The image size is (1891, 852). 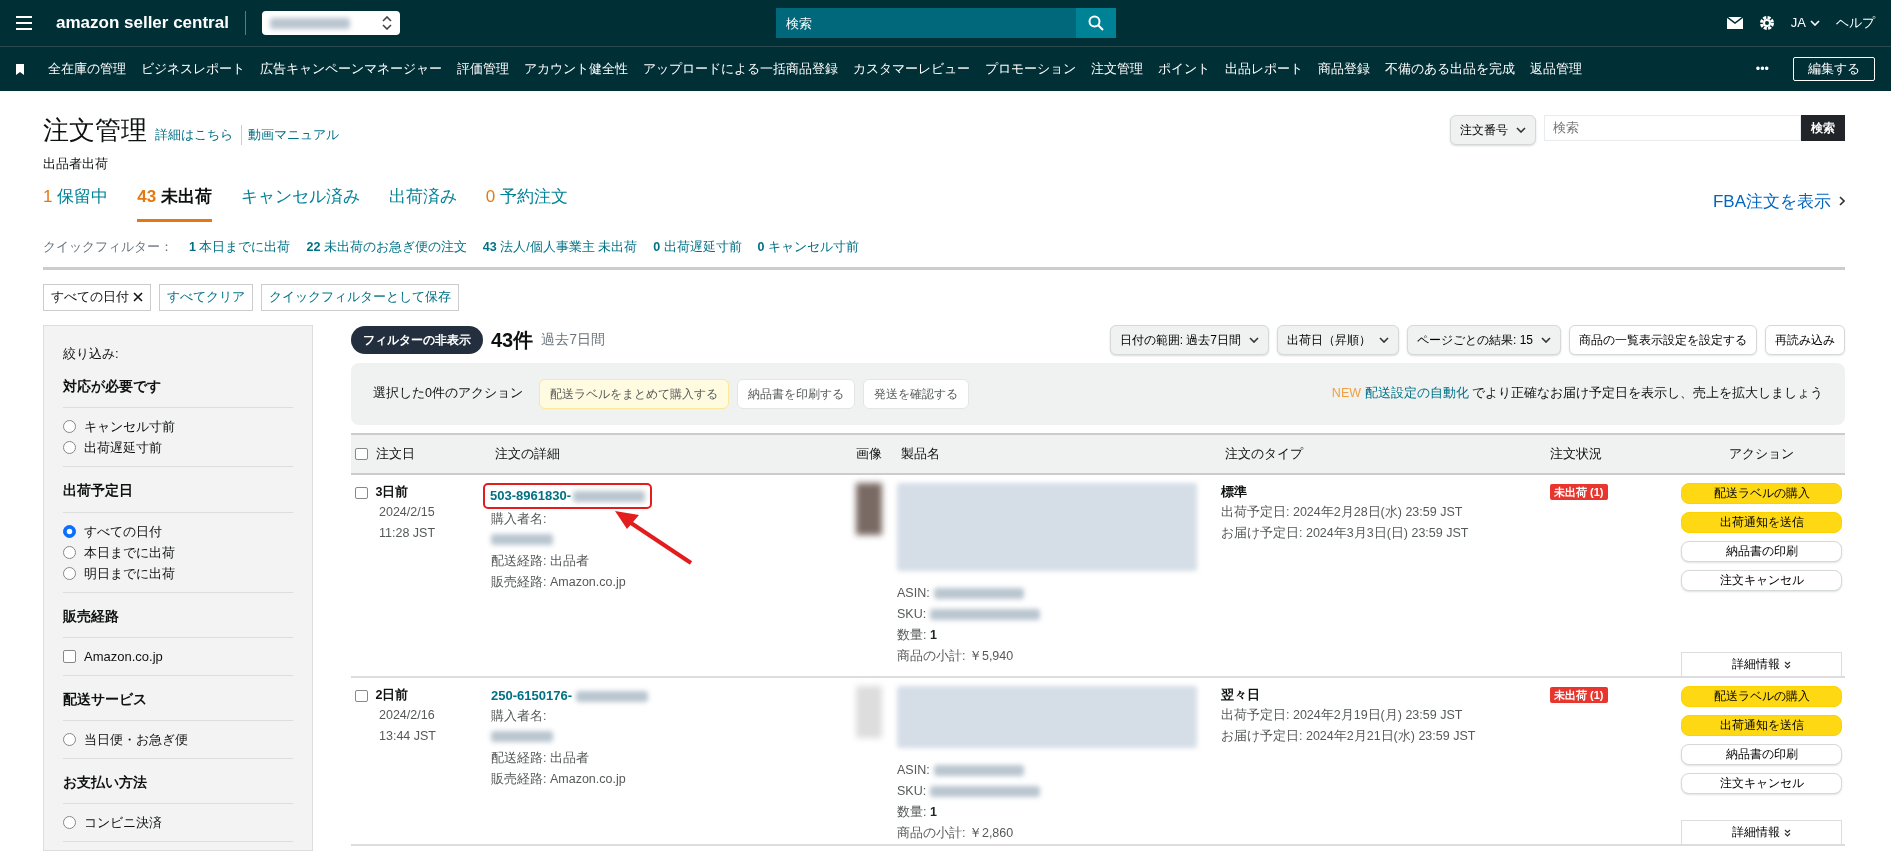 What do you see at coordinates (1349, 737) in the screenshot?
I see `delivery-date: お届け予定日: 2024年2月21日(水) 23:59 JST` at bounding box center [1349, 737].